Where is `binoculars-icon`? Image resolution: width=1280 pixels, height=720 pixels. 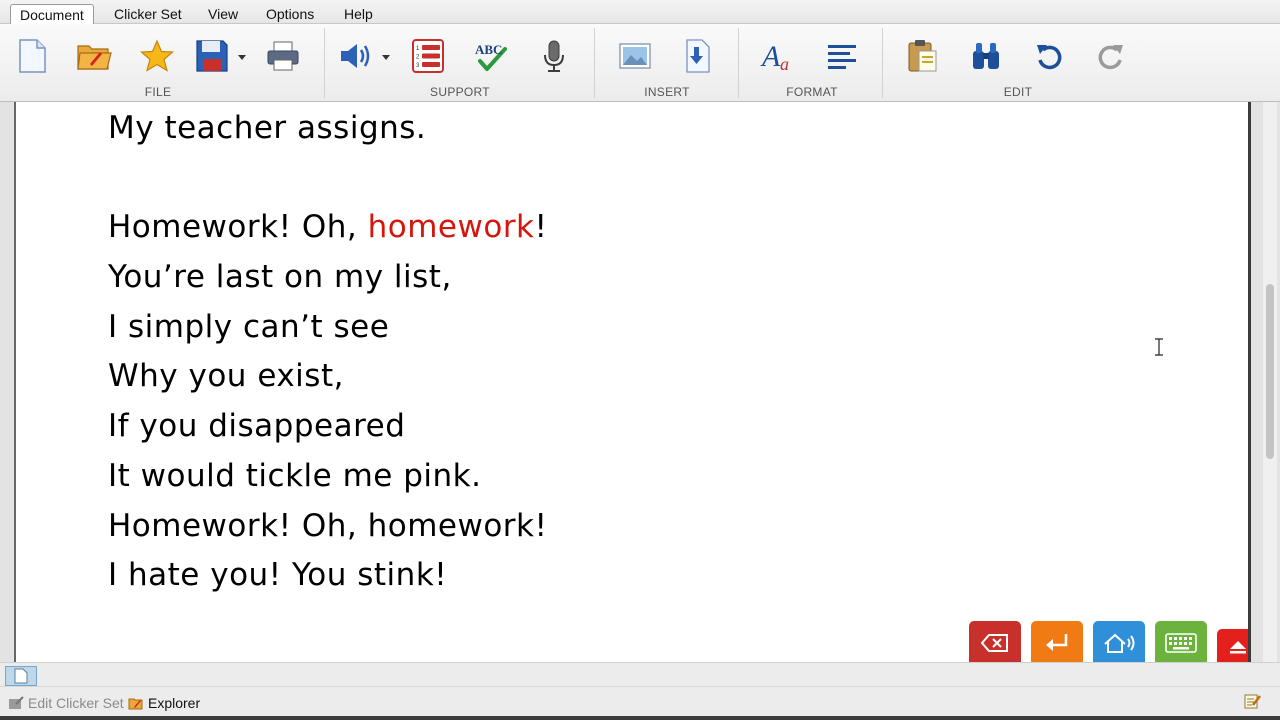
binoculars-icon is located at coordinates (986, 56).